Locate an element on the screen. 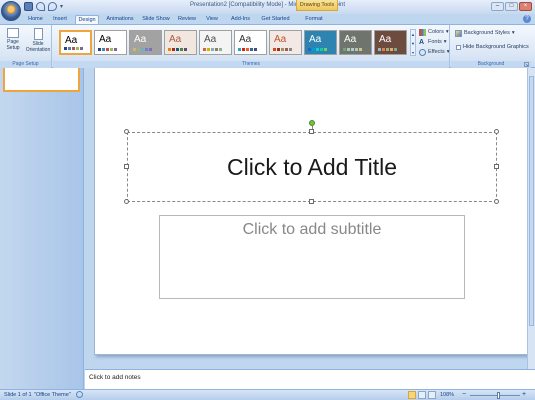  window-controls: – □ × is located at coordinates (511, 6).